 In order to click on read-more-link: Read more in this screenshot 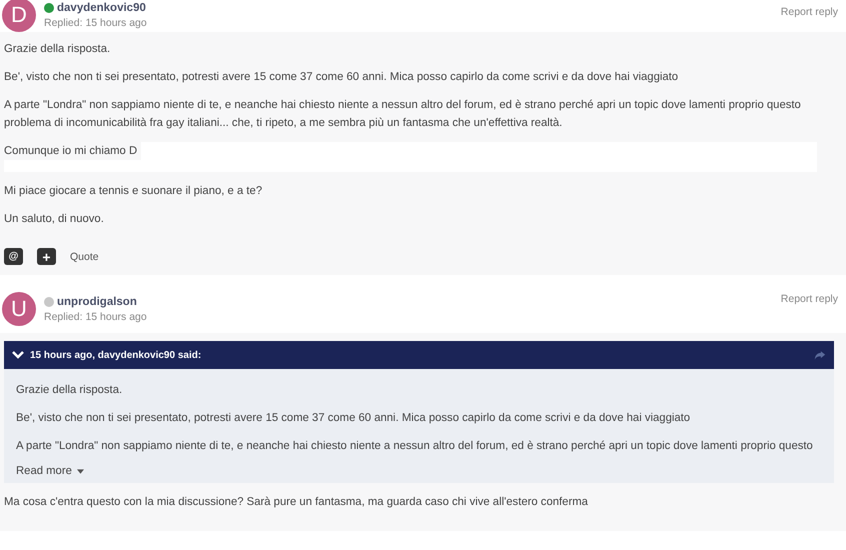, I will do `click(419, 473)`.